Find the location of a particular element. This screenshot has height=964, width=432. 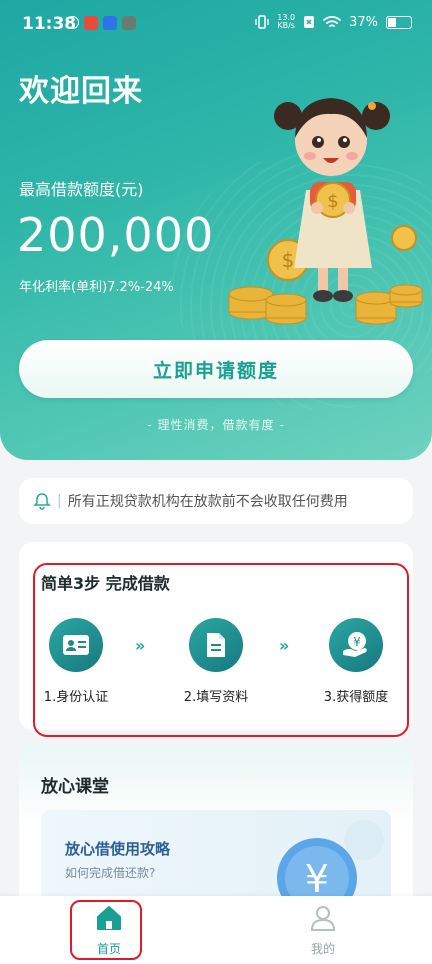

yuan-symbol: ¥ is located at coordinates (317, 879).